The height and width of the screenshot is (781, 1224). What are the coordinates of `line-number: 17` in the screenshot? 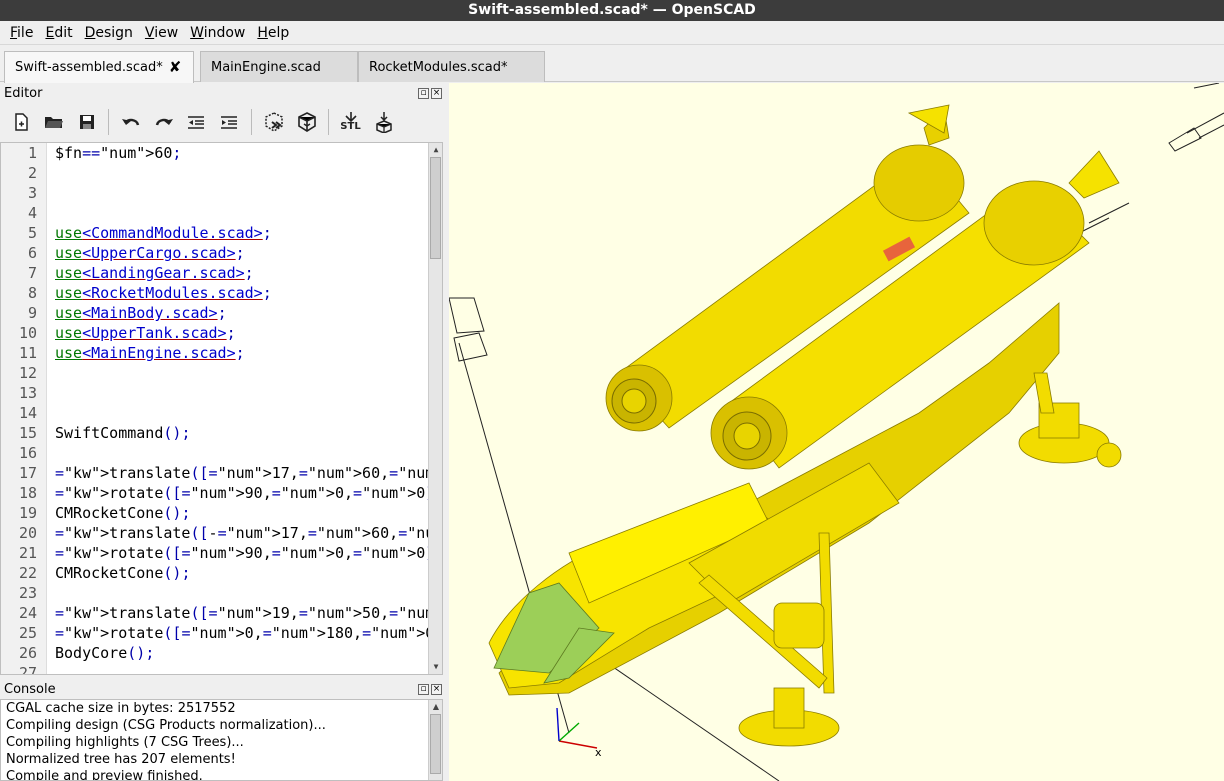 It's located at (27, 473).